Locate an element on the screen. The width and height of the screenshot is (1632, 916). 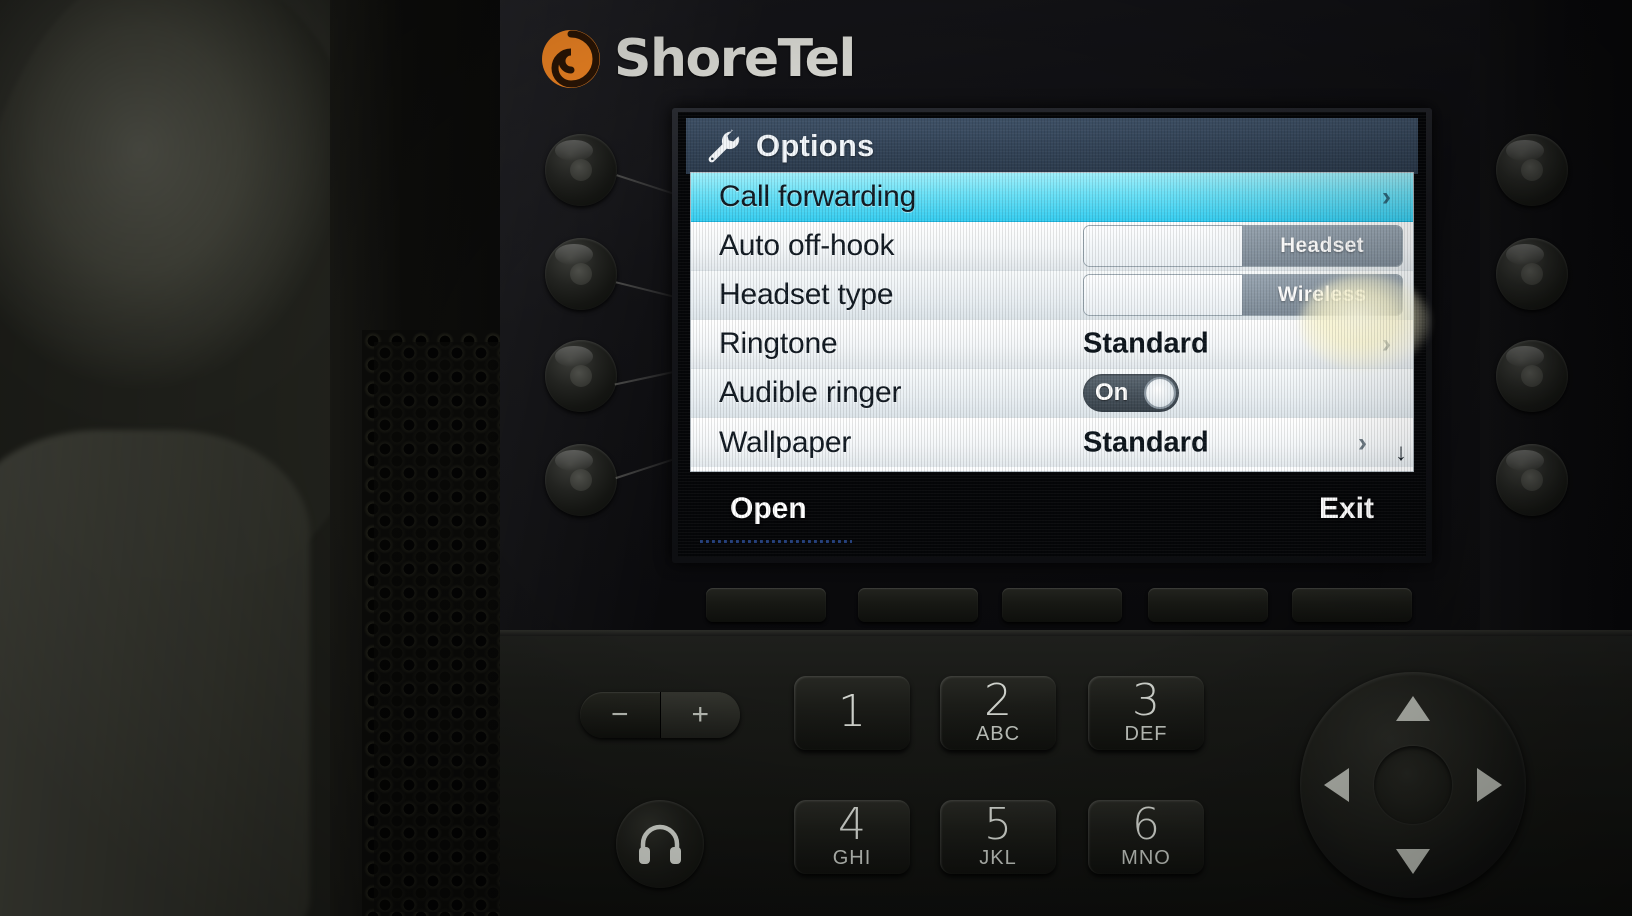
dial-key-letters: JKL is located at coordinates (998, 858).